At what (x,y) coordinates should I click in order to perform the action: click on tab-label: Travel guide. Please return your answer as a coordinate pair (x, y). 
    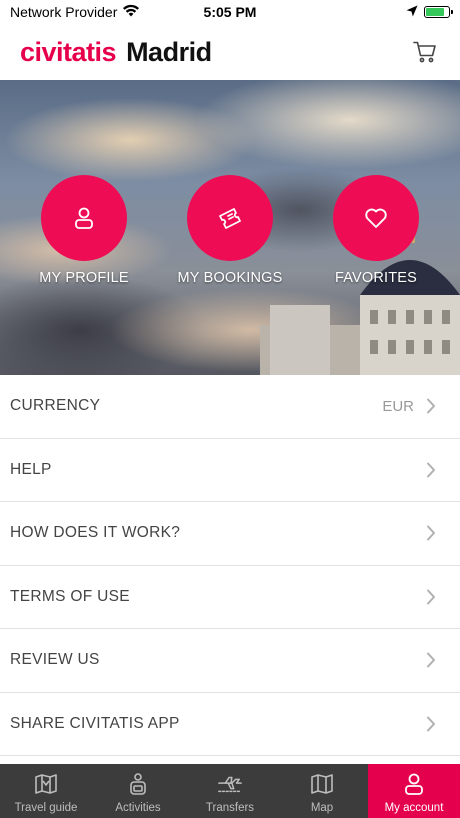
    Looking at the image, I should click on (46, 808).